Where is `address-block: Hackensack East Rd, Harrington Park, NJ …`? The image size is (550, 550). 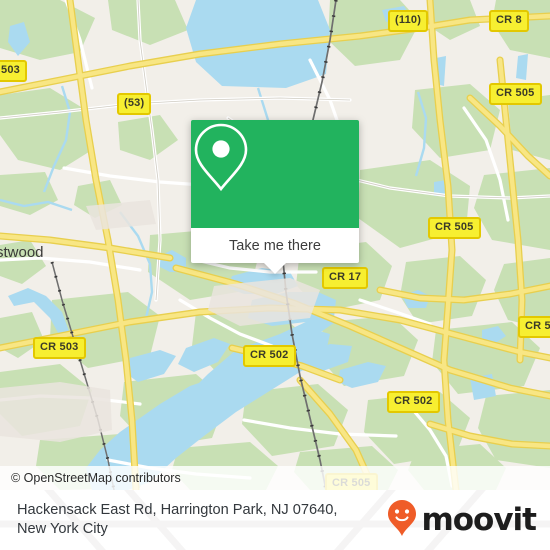 address-block: Hackensack East Rd, Harrington Park, NJ … is located at coordinates (177, 520).